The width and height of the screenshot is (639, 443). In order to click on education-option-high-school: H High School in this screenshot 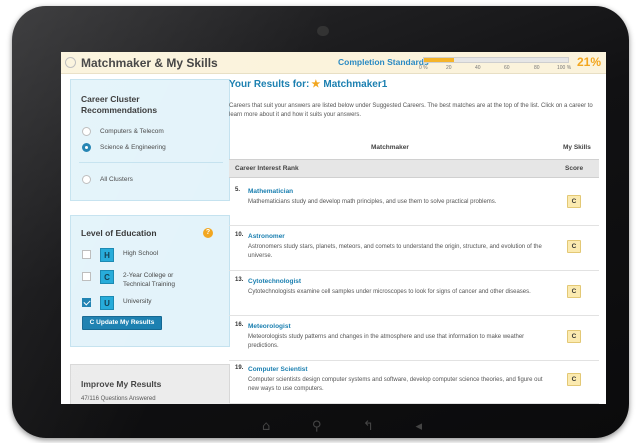, I will do `click(120, 255)`.